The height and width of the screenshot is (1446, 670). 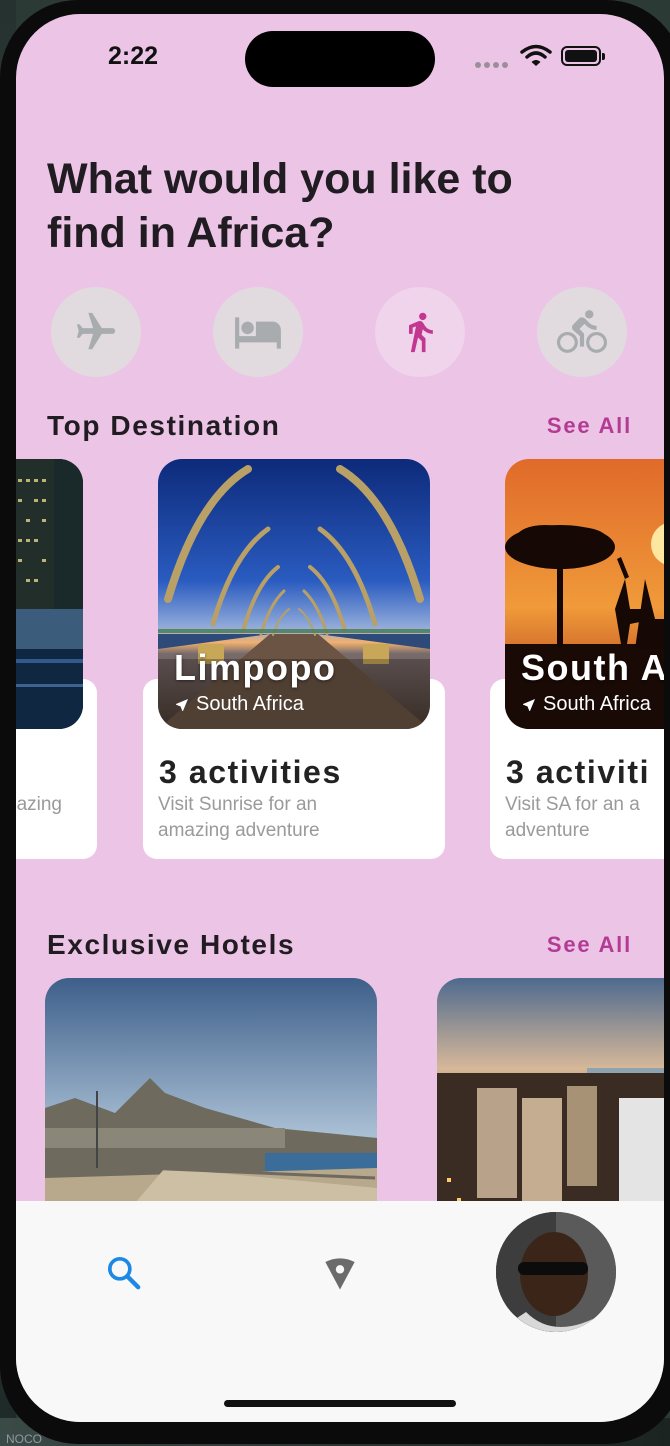 What do you see at coordinates (340, 1403) in the screenshot?
I see `home-indicator` at bounding box center [340, 1403].